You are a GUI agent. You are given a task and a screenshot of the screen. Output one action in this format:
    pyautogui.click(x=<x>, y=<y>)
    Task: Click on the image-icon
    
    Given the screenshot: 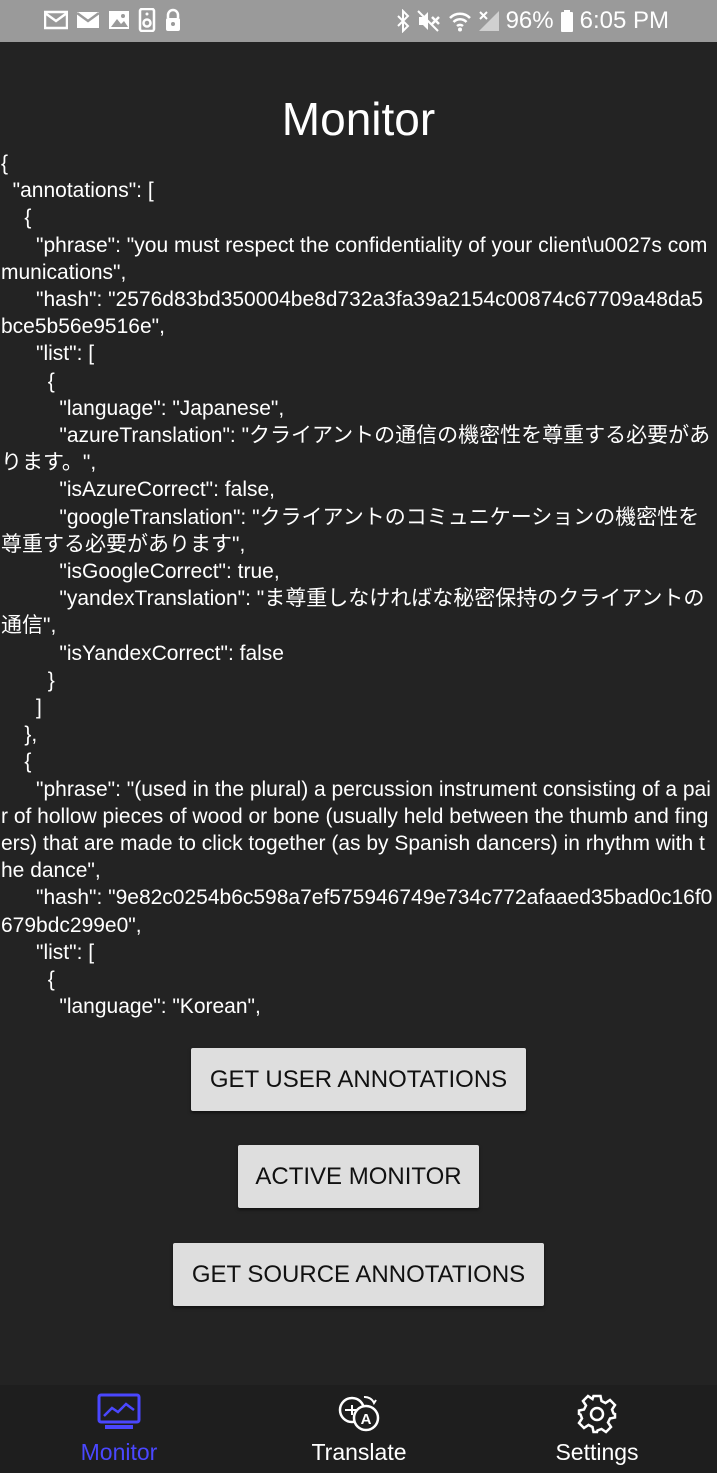 What is the action you would take?
    pyautogui.click(x=119, y=20)
    